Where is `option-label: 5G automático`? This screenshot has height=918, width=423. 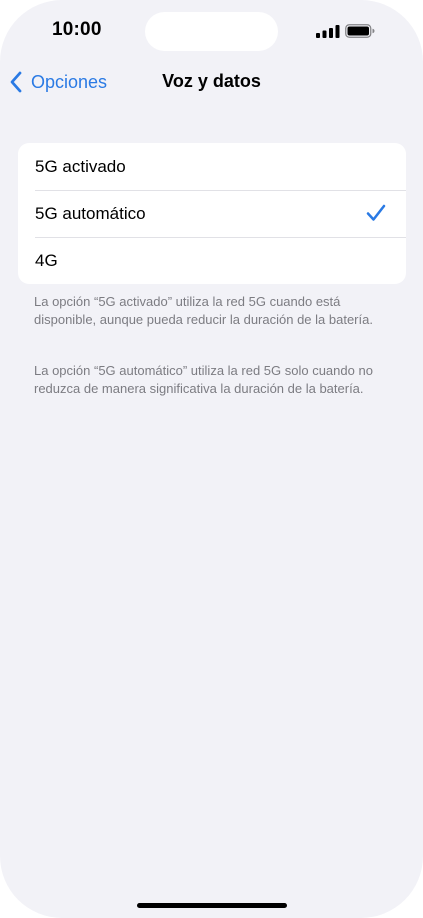 option-label: 5G automático is located at coordinates (90, 213).